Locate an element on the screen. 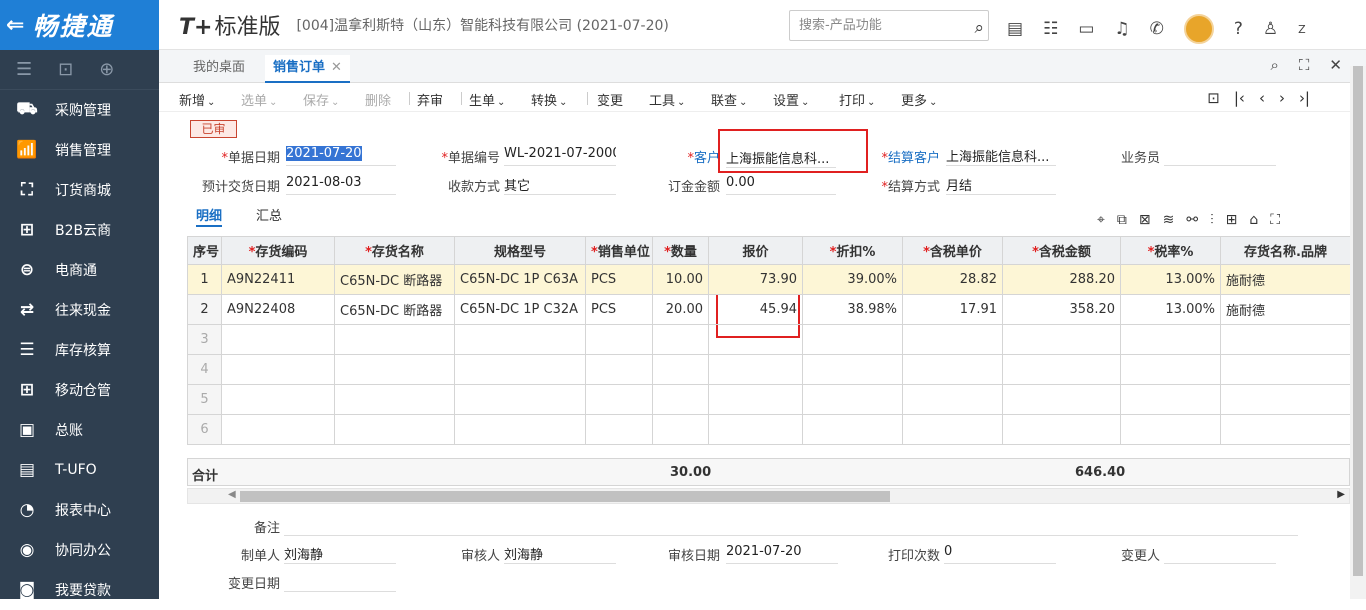 The width and height of the screenshot is (1366, 610). add-doc-icon: ⊕ is located at coordinates (106, 69).